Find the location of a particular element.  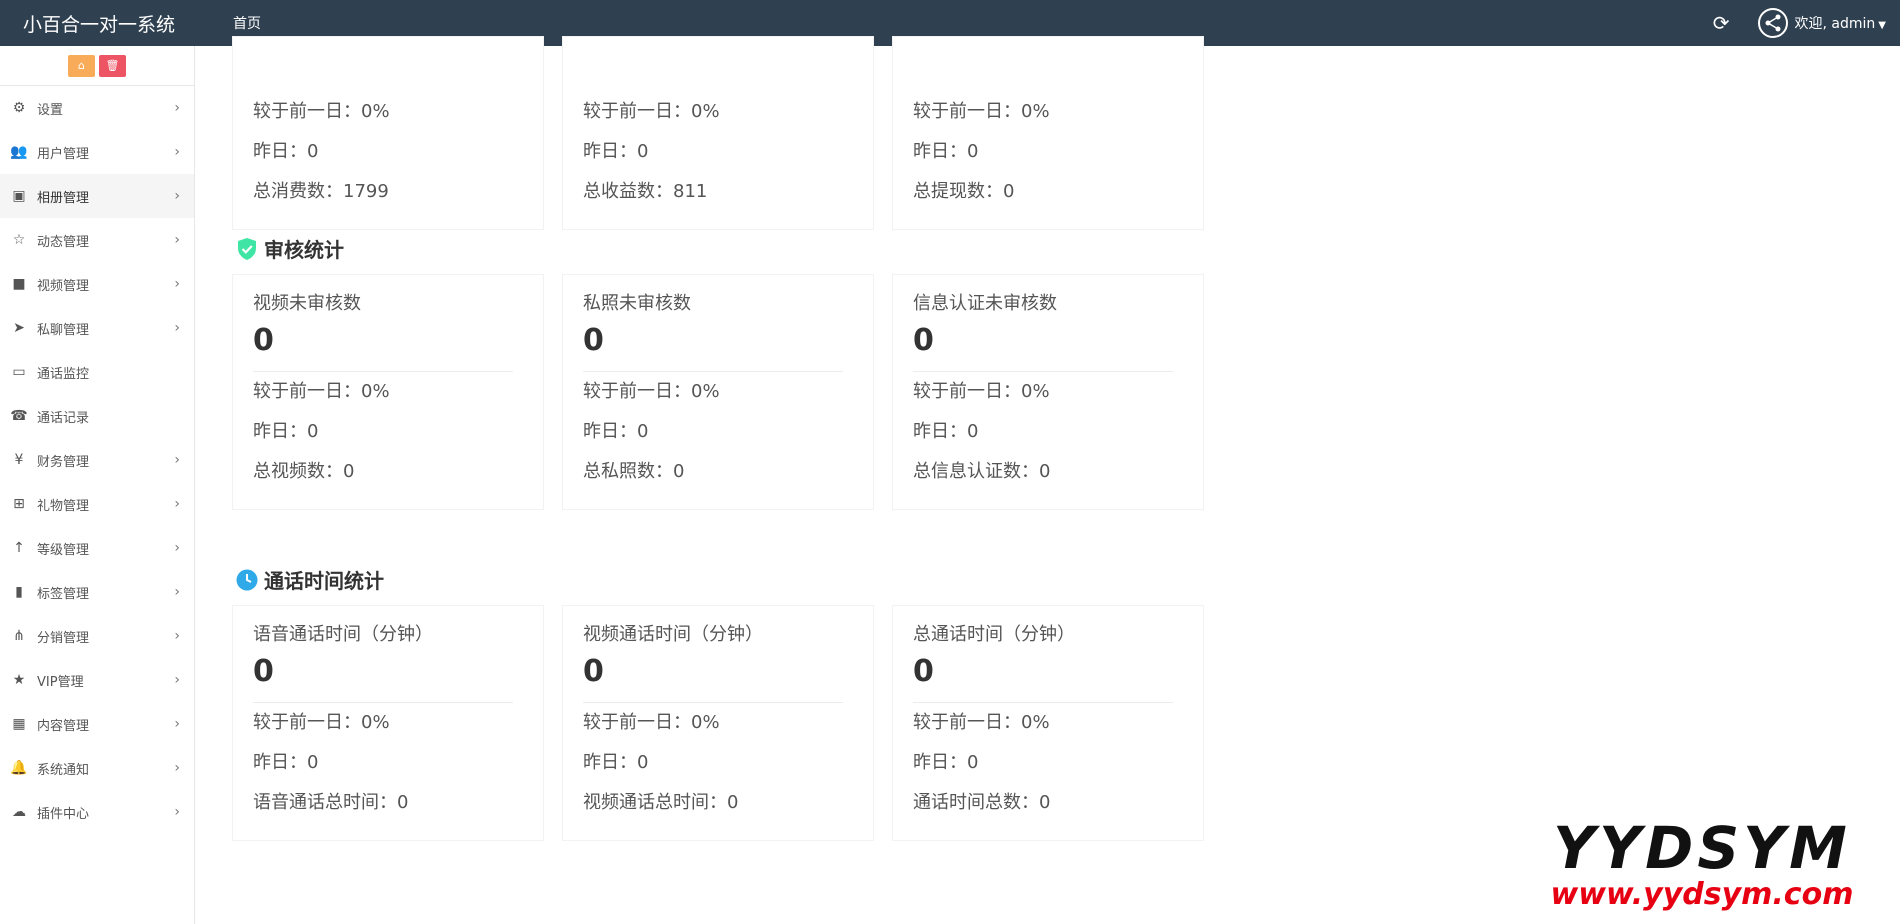

video-icon: ■ is located at coordinates (19, 284).